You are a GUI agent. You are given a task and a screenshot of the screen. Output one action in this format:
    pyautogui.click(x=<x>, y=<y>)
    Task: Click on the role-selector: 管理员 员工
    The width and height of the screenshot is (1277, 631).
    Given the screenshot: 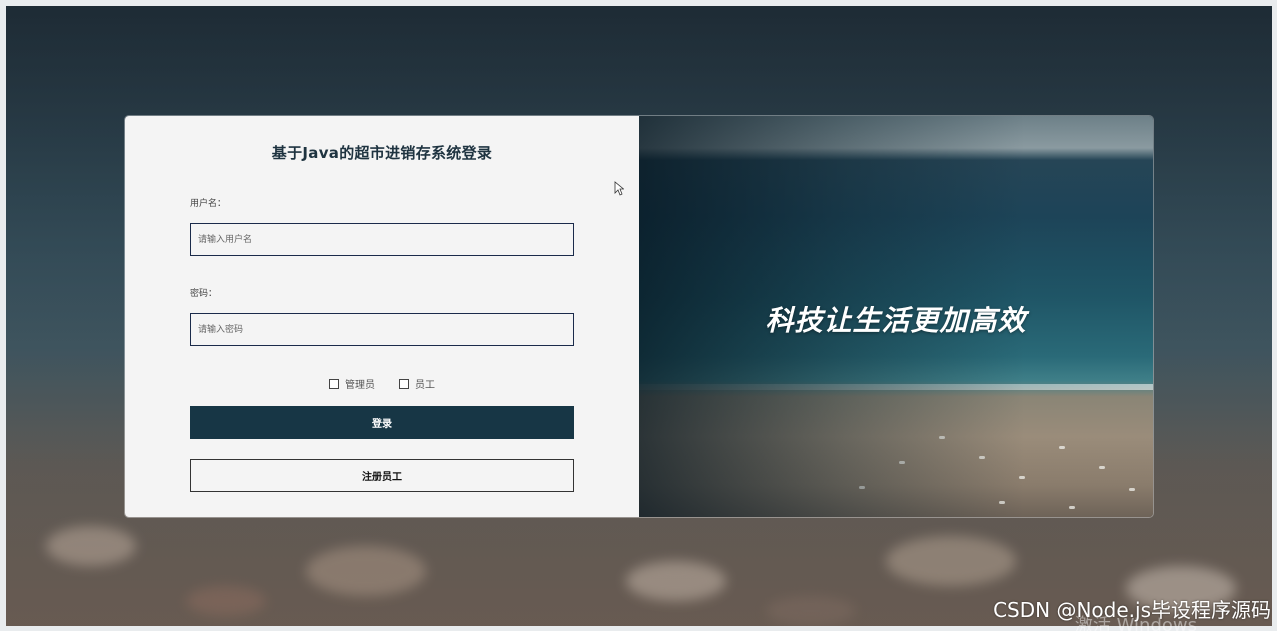 What is the action you would take?
    pyautogui.click(x=382, y=383)
    